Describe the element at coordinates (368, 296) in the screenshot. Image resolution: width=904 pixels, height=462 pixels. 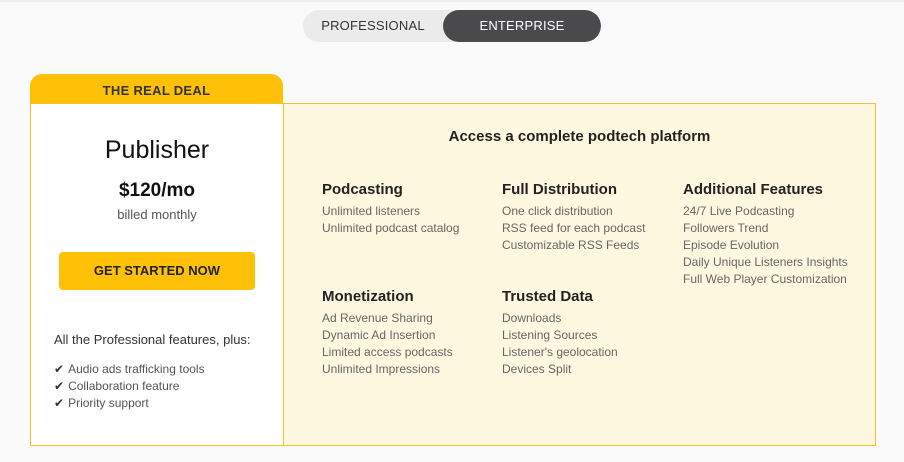
I see `group-title: Monetization` at that location.